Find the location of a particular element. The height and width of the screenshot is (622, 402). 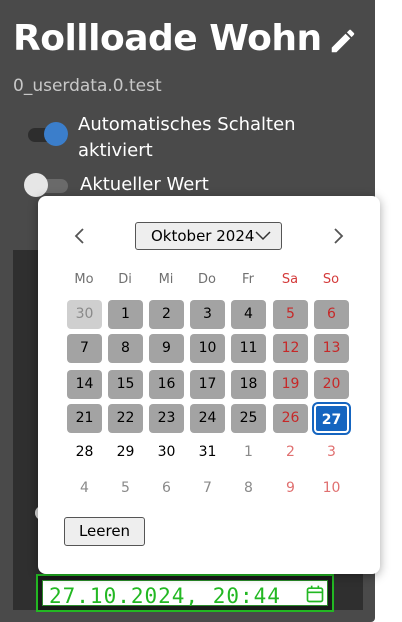

month-select: Oktober 2024 is located at coordinates (208, 236).